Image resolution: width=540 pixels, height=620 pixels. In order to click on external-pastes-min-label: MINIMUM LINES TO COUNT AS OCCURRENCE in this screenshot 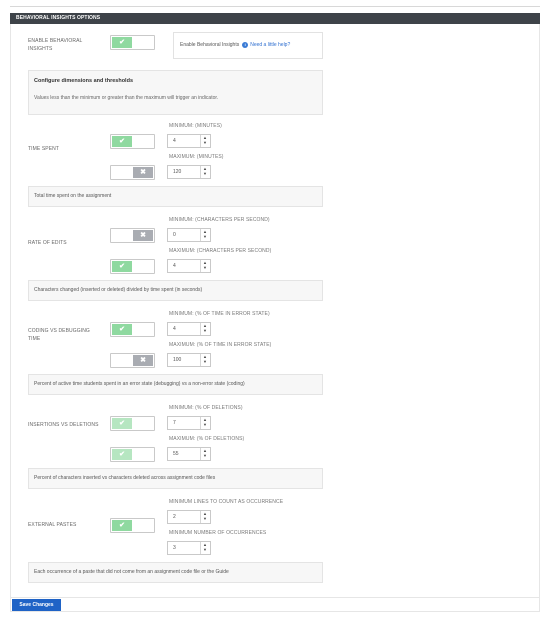, I will do `click(226, 502)`.